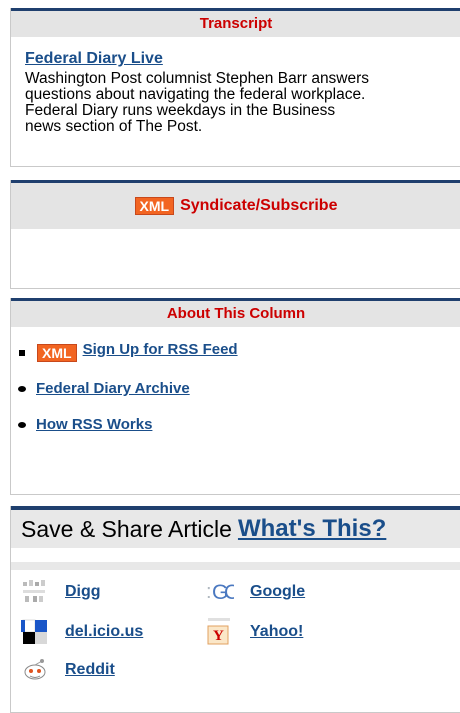  I want to click on list-item: XML Sign Up for RSS Feed, so click(124, 351).